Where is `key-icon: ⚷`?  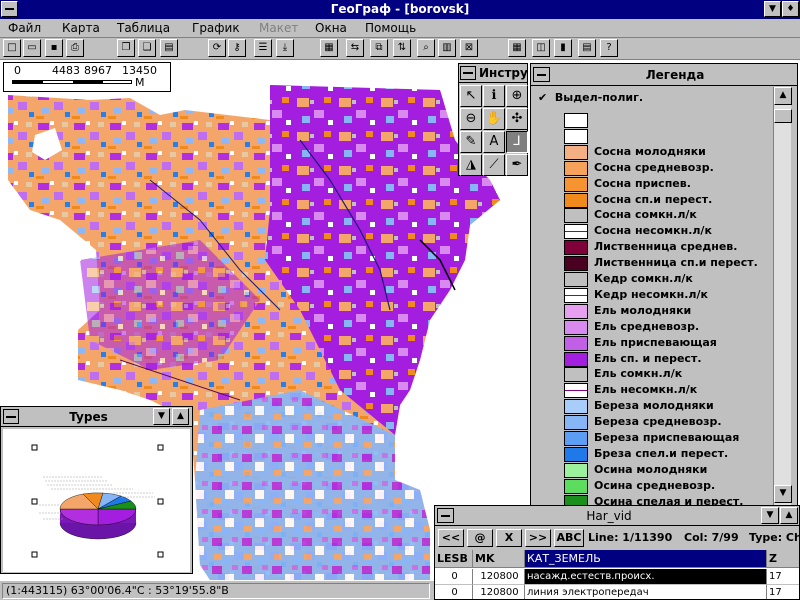 key-icon: ⚷ is located at coordinates (237, 48).